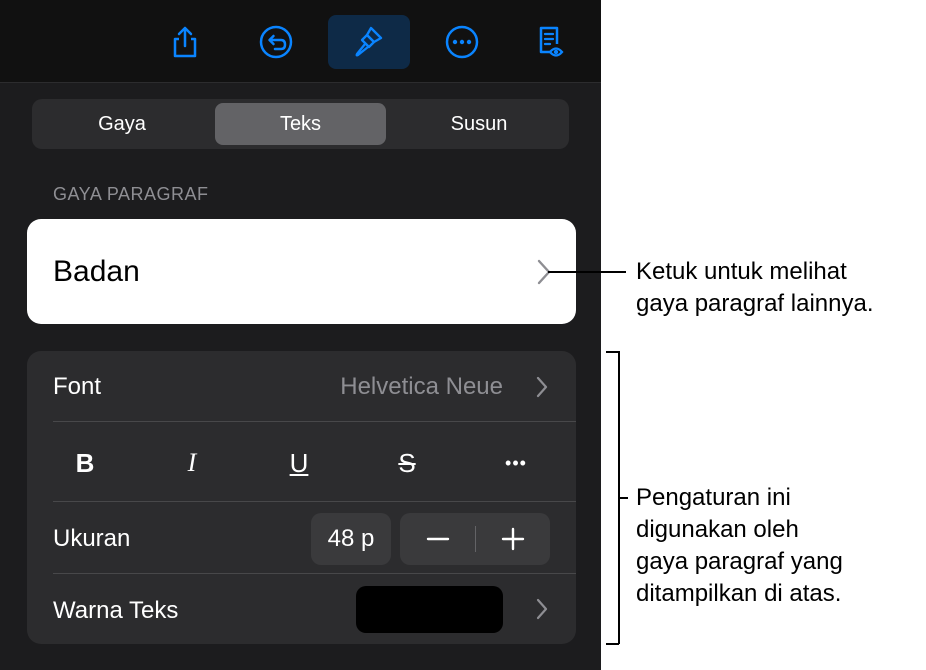  I want to click on callout-bracket-top, so click(612, 352).